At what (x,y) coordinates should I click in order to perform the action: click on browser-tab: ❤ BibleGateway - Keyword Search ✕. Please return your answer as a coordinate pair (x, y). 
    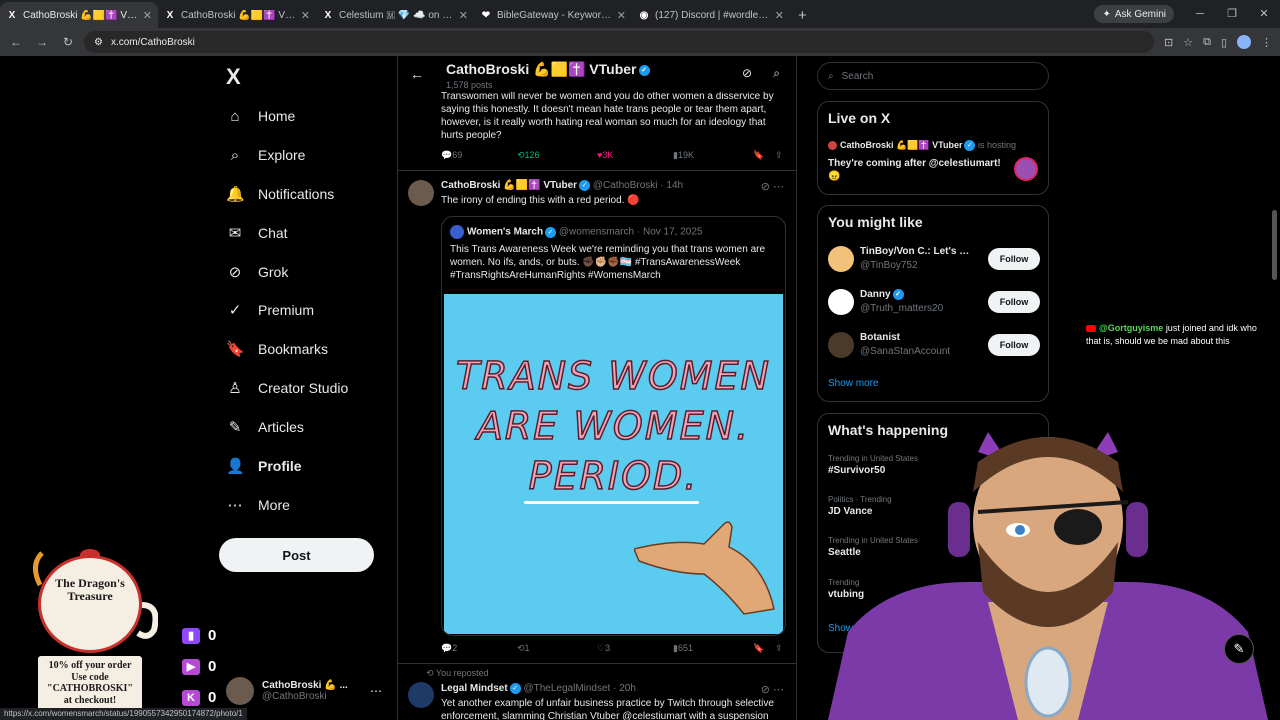
    Looking at the image, I should click on (553, 15).